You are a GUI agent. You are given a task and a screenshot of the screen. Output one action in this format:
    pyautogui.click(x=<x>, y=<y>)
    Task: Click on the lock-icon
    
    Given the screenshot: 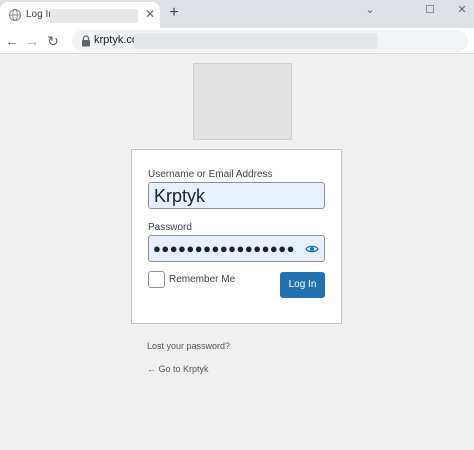 What is the action you would take?
    pyautogui.click(x=86, y=41)
    